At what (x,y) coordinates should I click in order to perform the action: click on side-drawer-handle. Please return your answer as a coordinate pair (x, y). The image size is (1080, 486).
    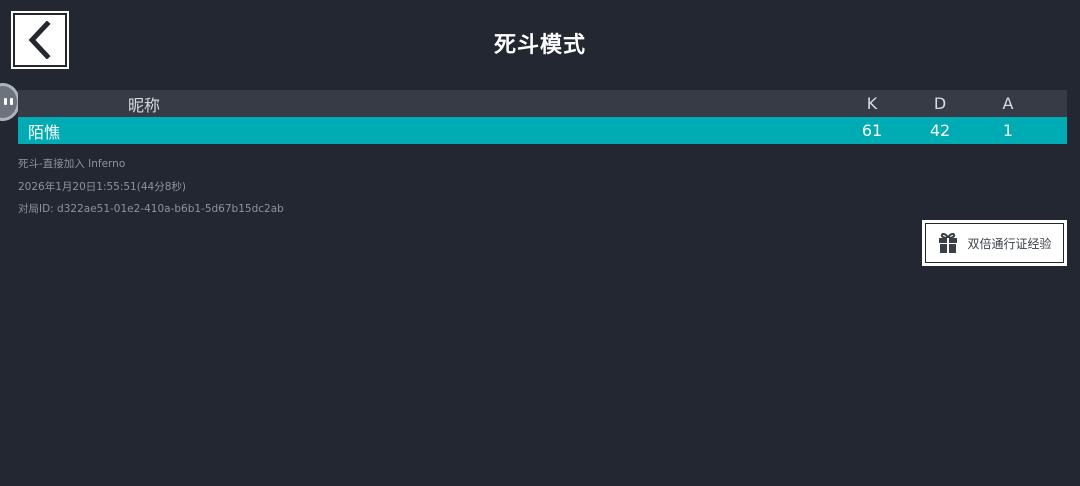
    Looking at the image, I should click on (10, 102).